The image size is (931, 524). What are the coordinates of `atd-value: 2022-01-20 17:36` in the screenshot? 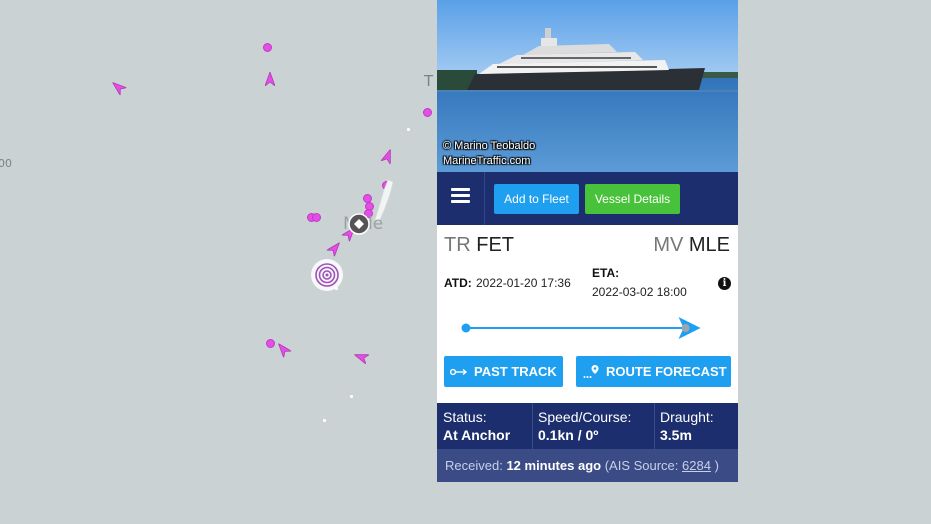 It's located at (523, 283).